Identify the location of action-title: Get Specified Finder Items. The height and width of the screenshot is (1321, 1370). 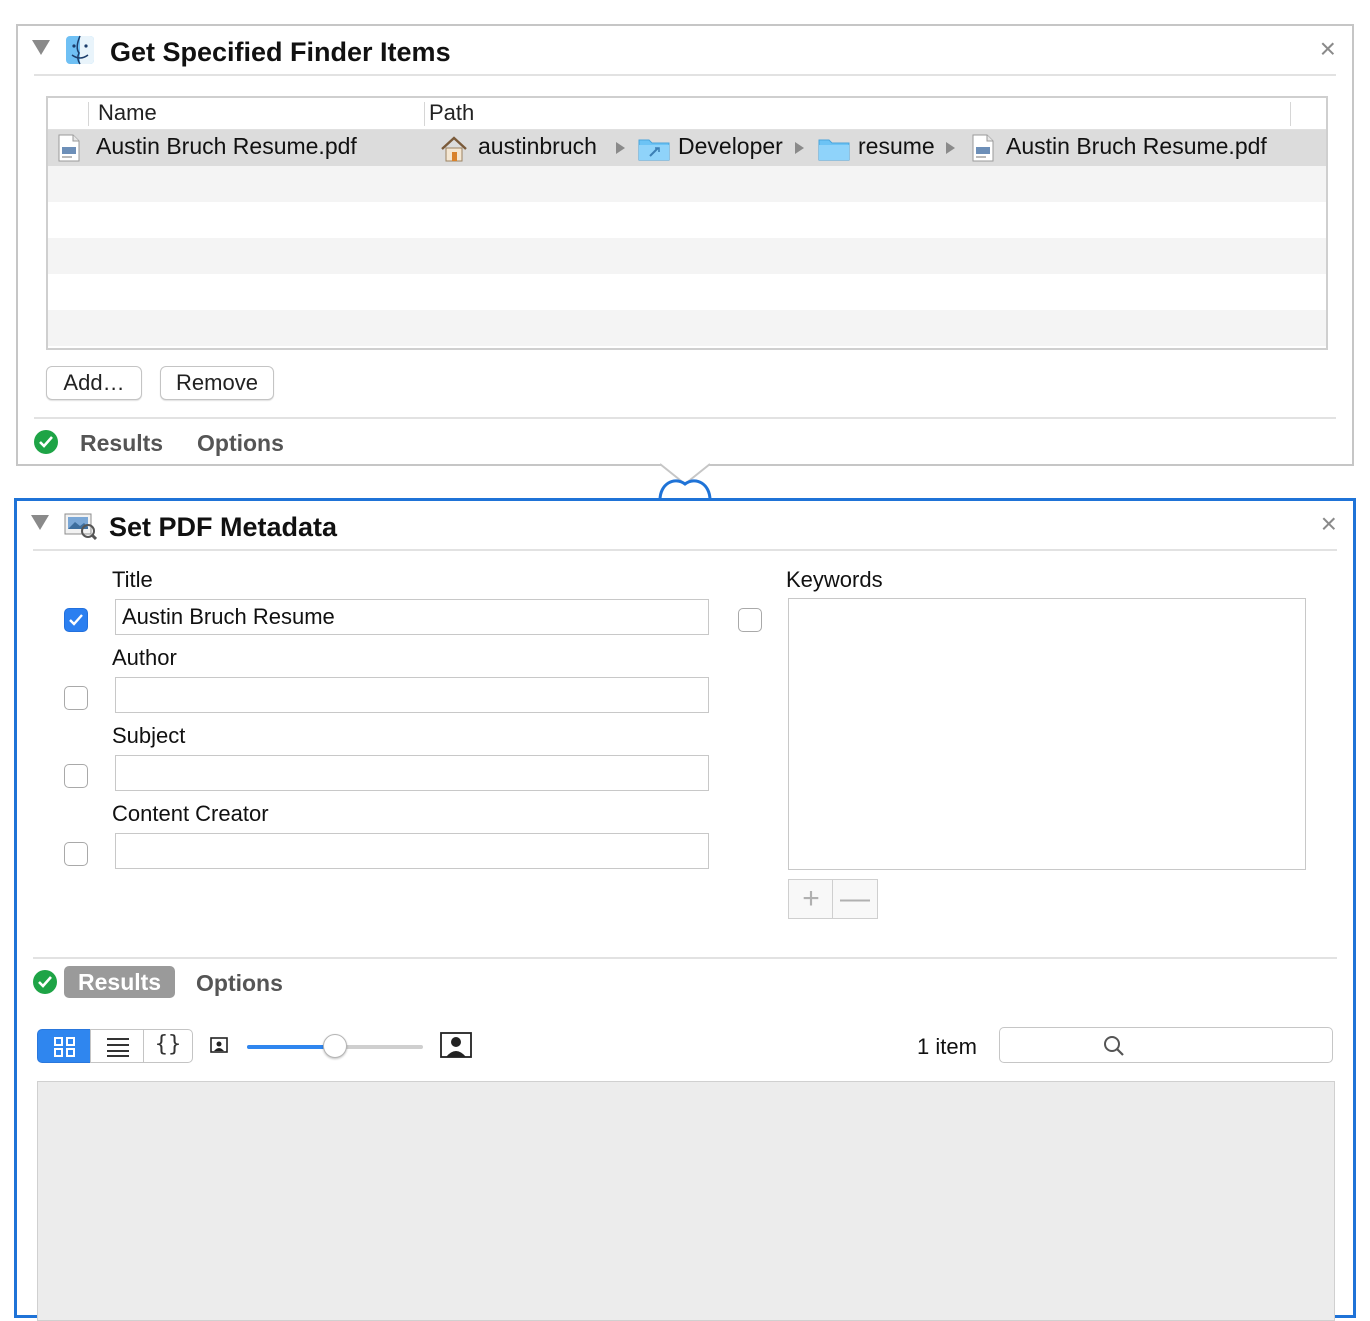
(280, 52).